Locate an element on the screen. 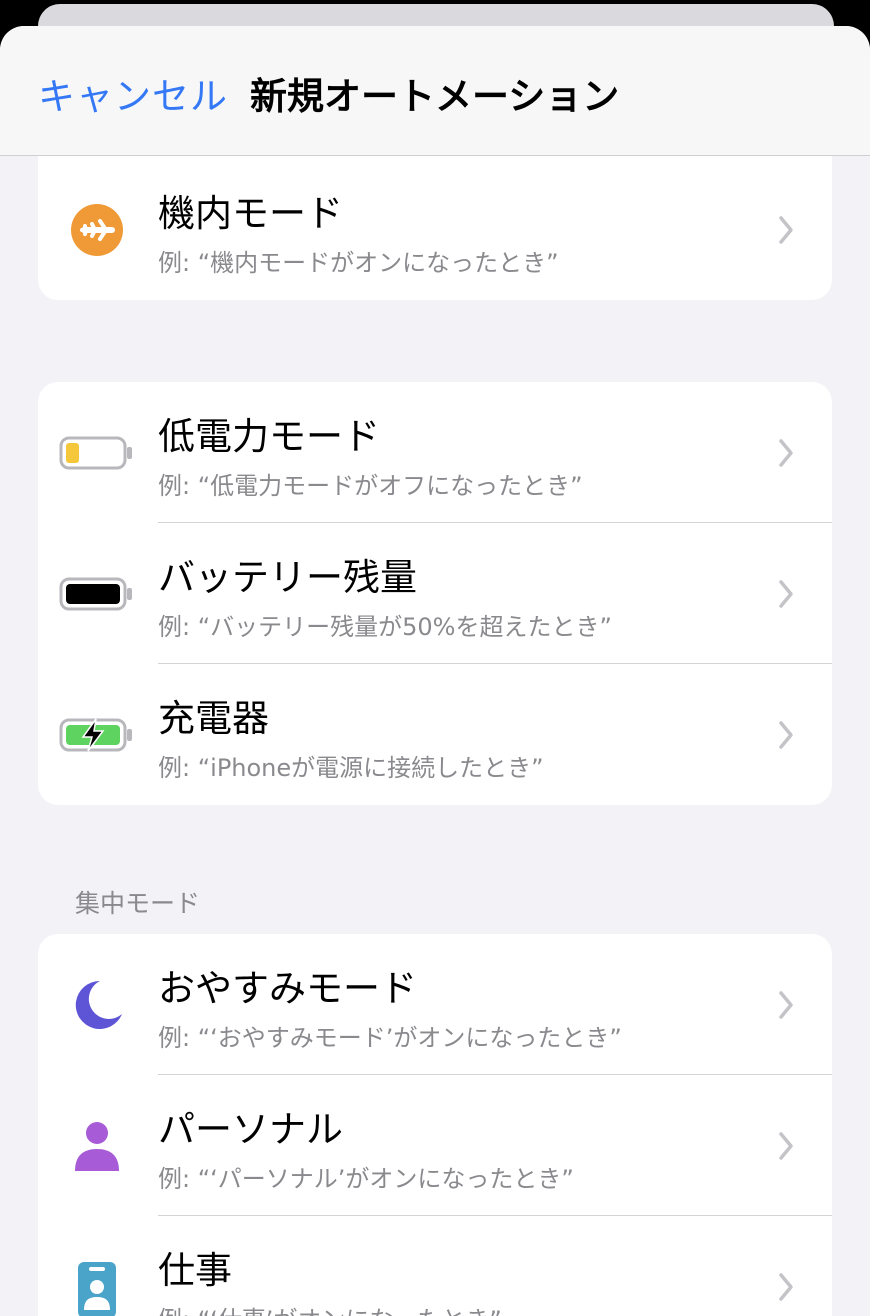 This screenshot has width=870, height=1316. section-header-focus: 集中モード is located at coordinates (138, 903).